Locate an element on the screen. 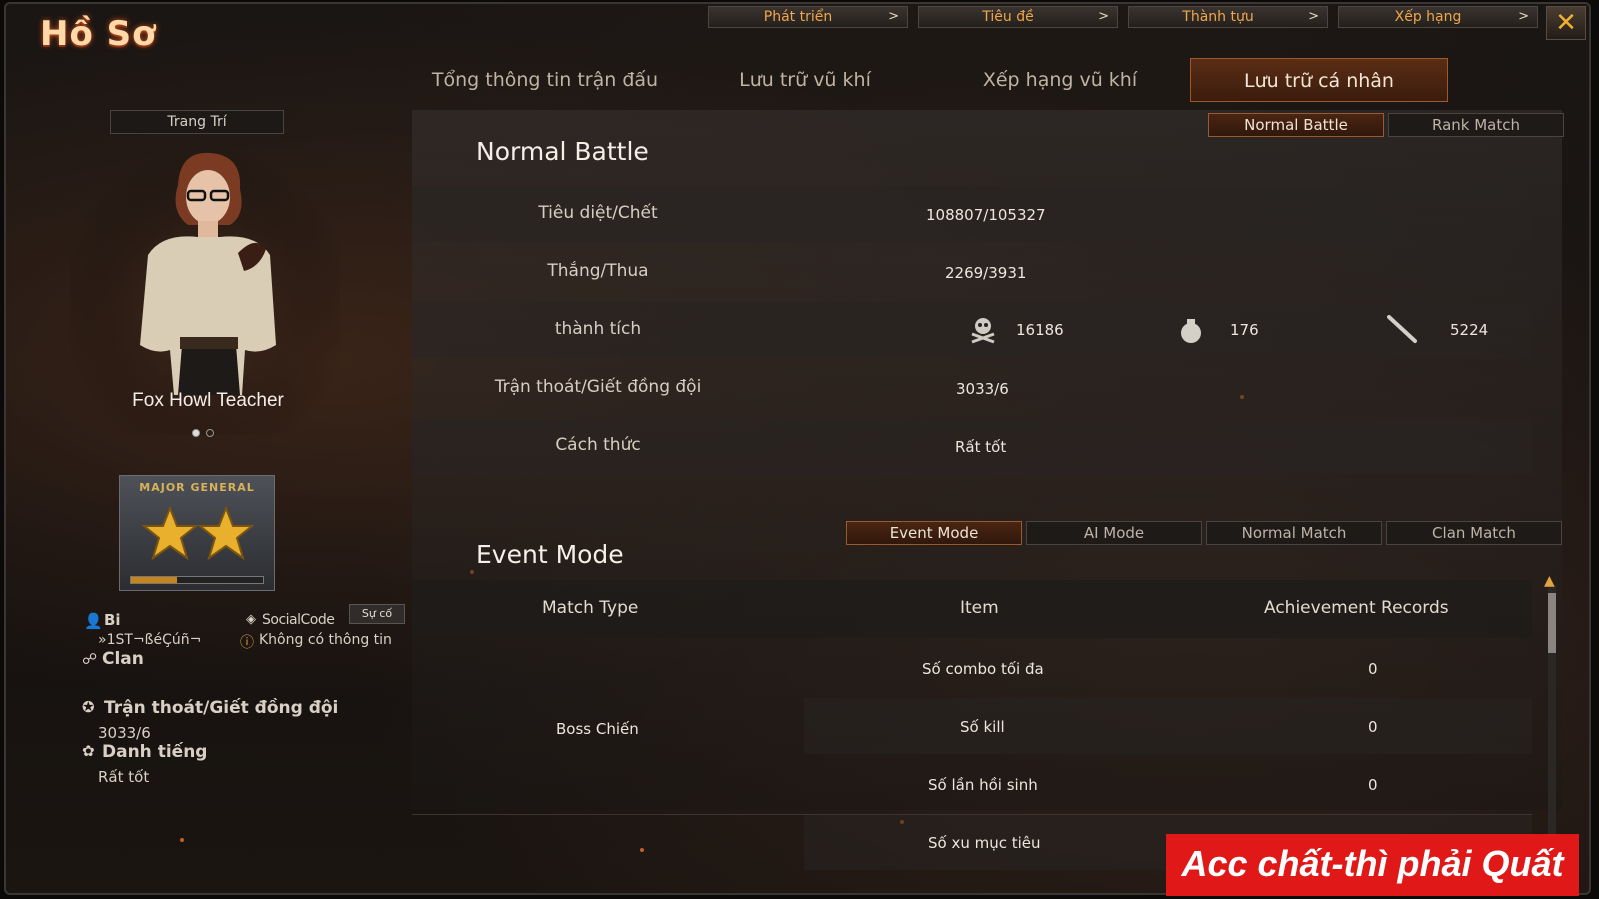 The image size is (1599, 899). escape-teamkill-value: 3033/6 is located at coordinates (982, 389).